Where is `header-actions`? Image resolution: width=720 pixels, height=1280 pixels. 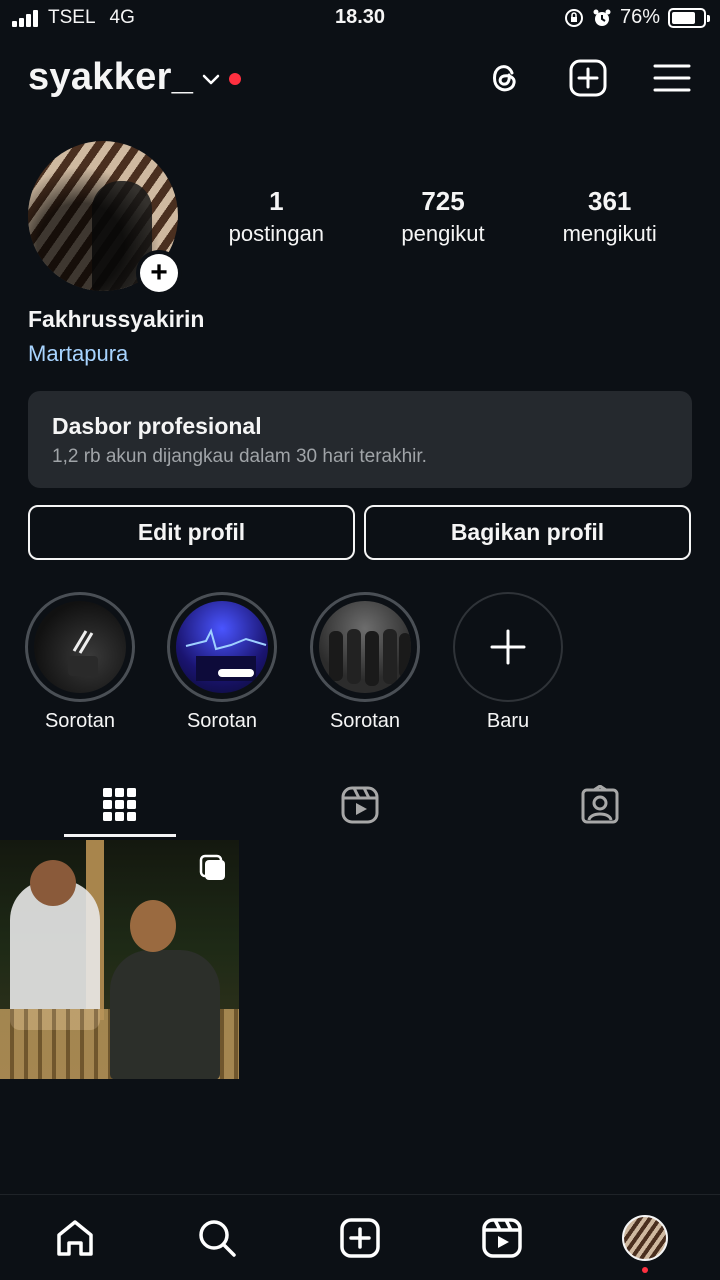
header-actions is located at coordinates (588, 78).